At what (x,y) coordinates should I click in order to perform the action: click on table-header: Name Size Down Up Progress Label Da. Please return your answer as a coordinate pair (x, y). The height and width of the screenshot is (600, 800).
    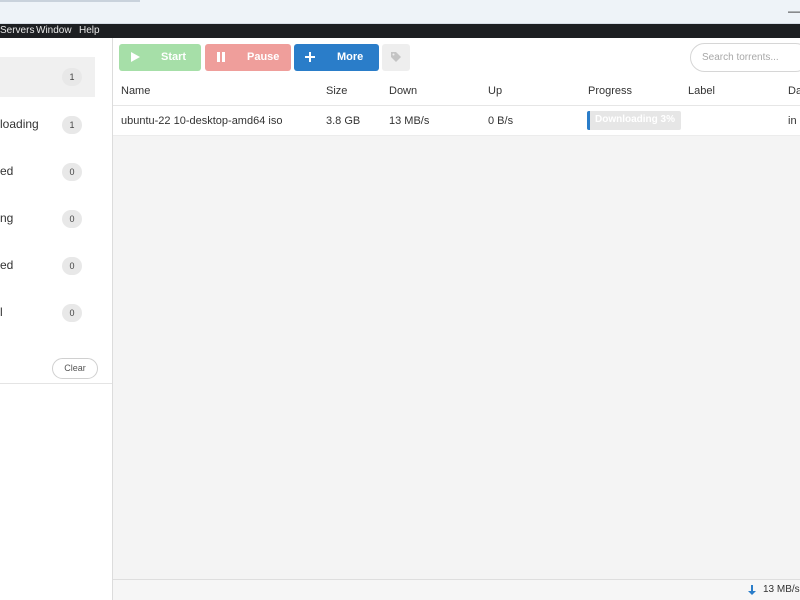
    Looking at the image, I should click on (456, 91).